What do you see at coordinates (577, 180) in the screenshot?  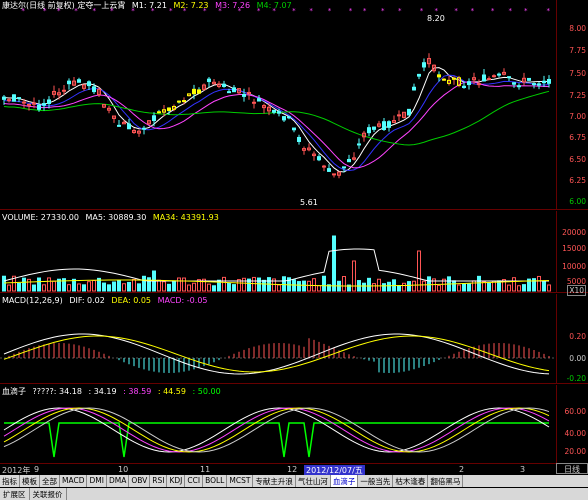 I see `price-tick: 6.25` at bounding box center [577, 180].